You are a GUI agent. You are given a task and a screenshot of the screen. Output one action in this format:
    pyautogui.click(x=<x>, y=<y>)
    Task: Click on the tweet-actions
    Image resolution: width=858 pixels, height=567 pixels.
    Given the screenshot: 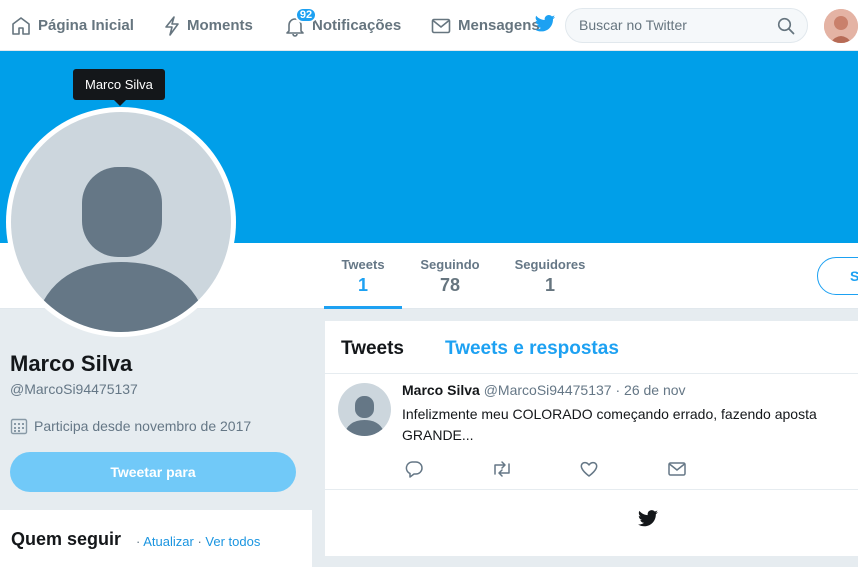 What is the action you would take?
    pyautogui.click(x=554, y=469)
    